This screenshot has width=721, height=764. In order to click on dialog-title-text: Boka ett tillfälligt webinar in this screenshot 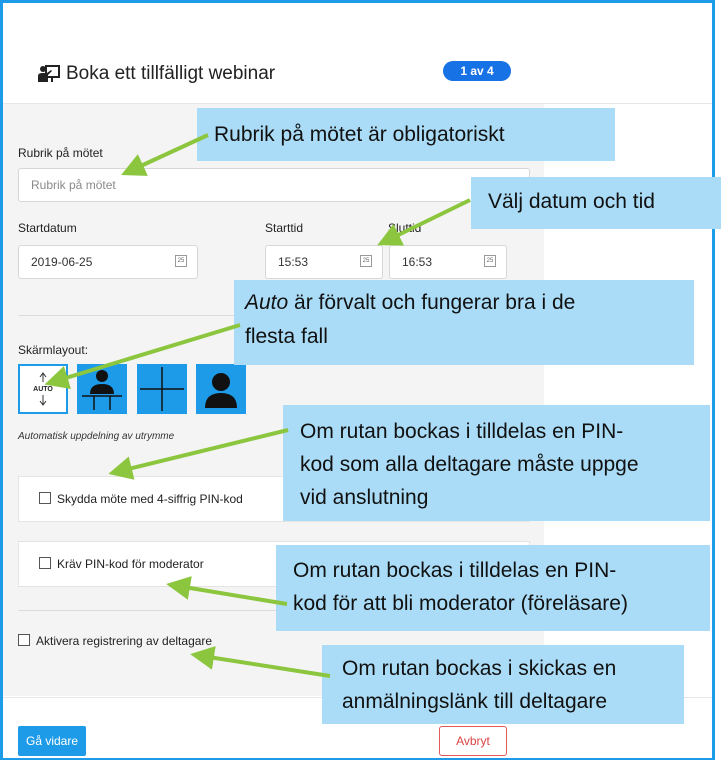, I will do `click(171, 73)`.